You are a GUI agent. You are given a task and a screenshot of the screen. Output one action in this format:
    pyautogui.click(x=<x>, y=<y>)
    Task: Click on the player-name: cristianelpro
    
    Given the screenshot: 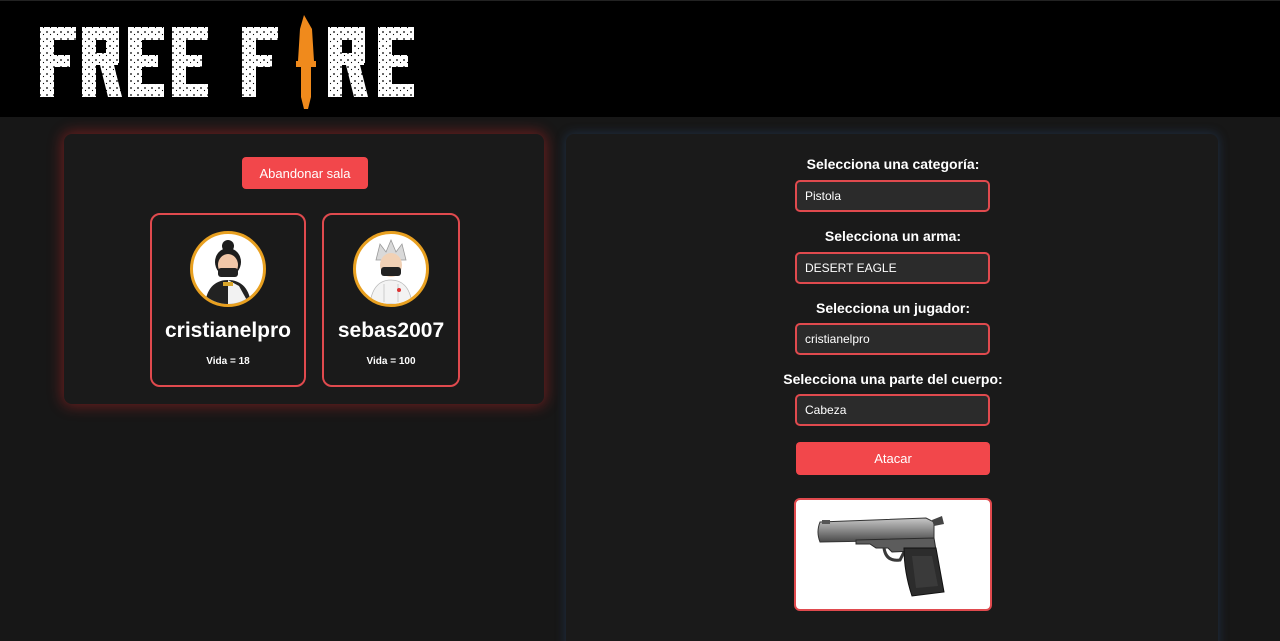 What is the action you would take?
    pyautogui.click(x=228, y=330)
    